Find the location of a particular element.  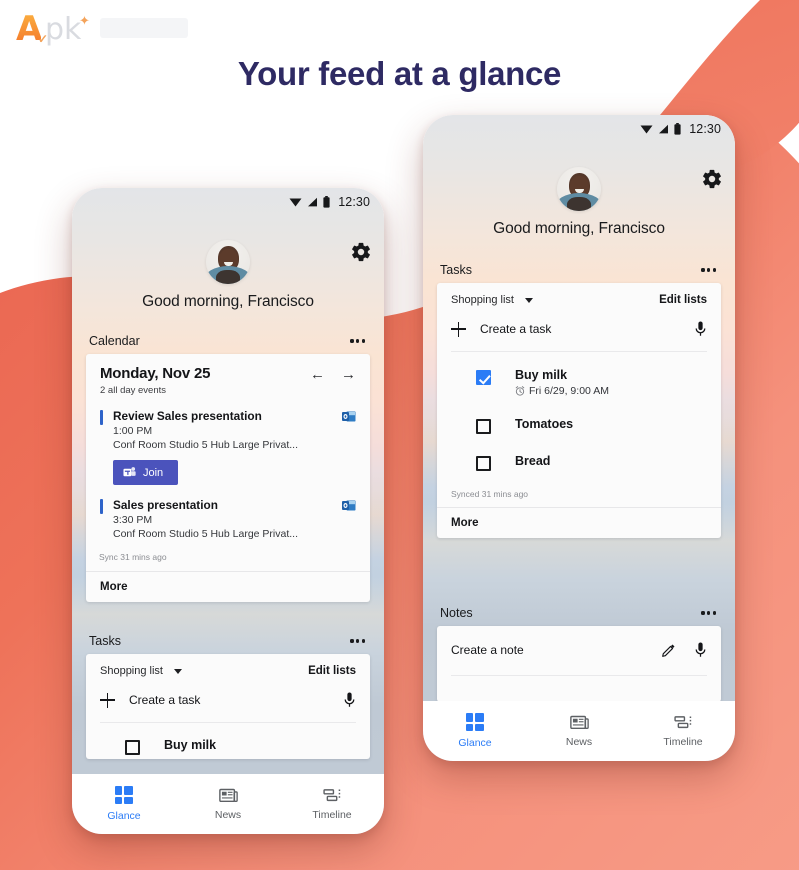

arrow-right-icon: → is located at coordinates (348, 374).